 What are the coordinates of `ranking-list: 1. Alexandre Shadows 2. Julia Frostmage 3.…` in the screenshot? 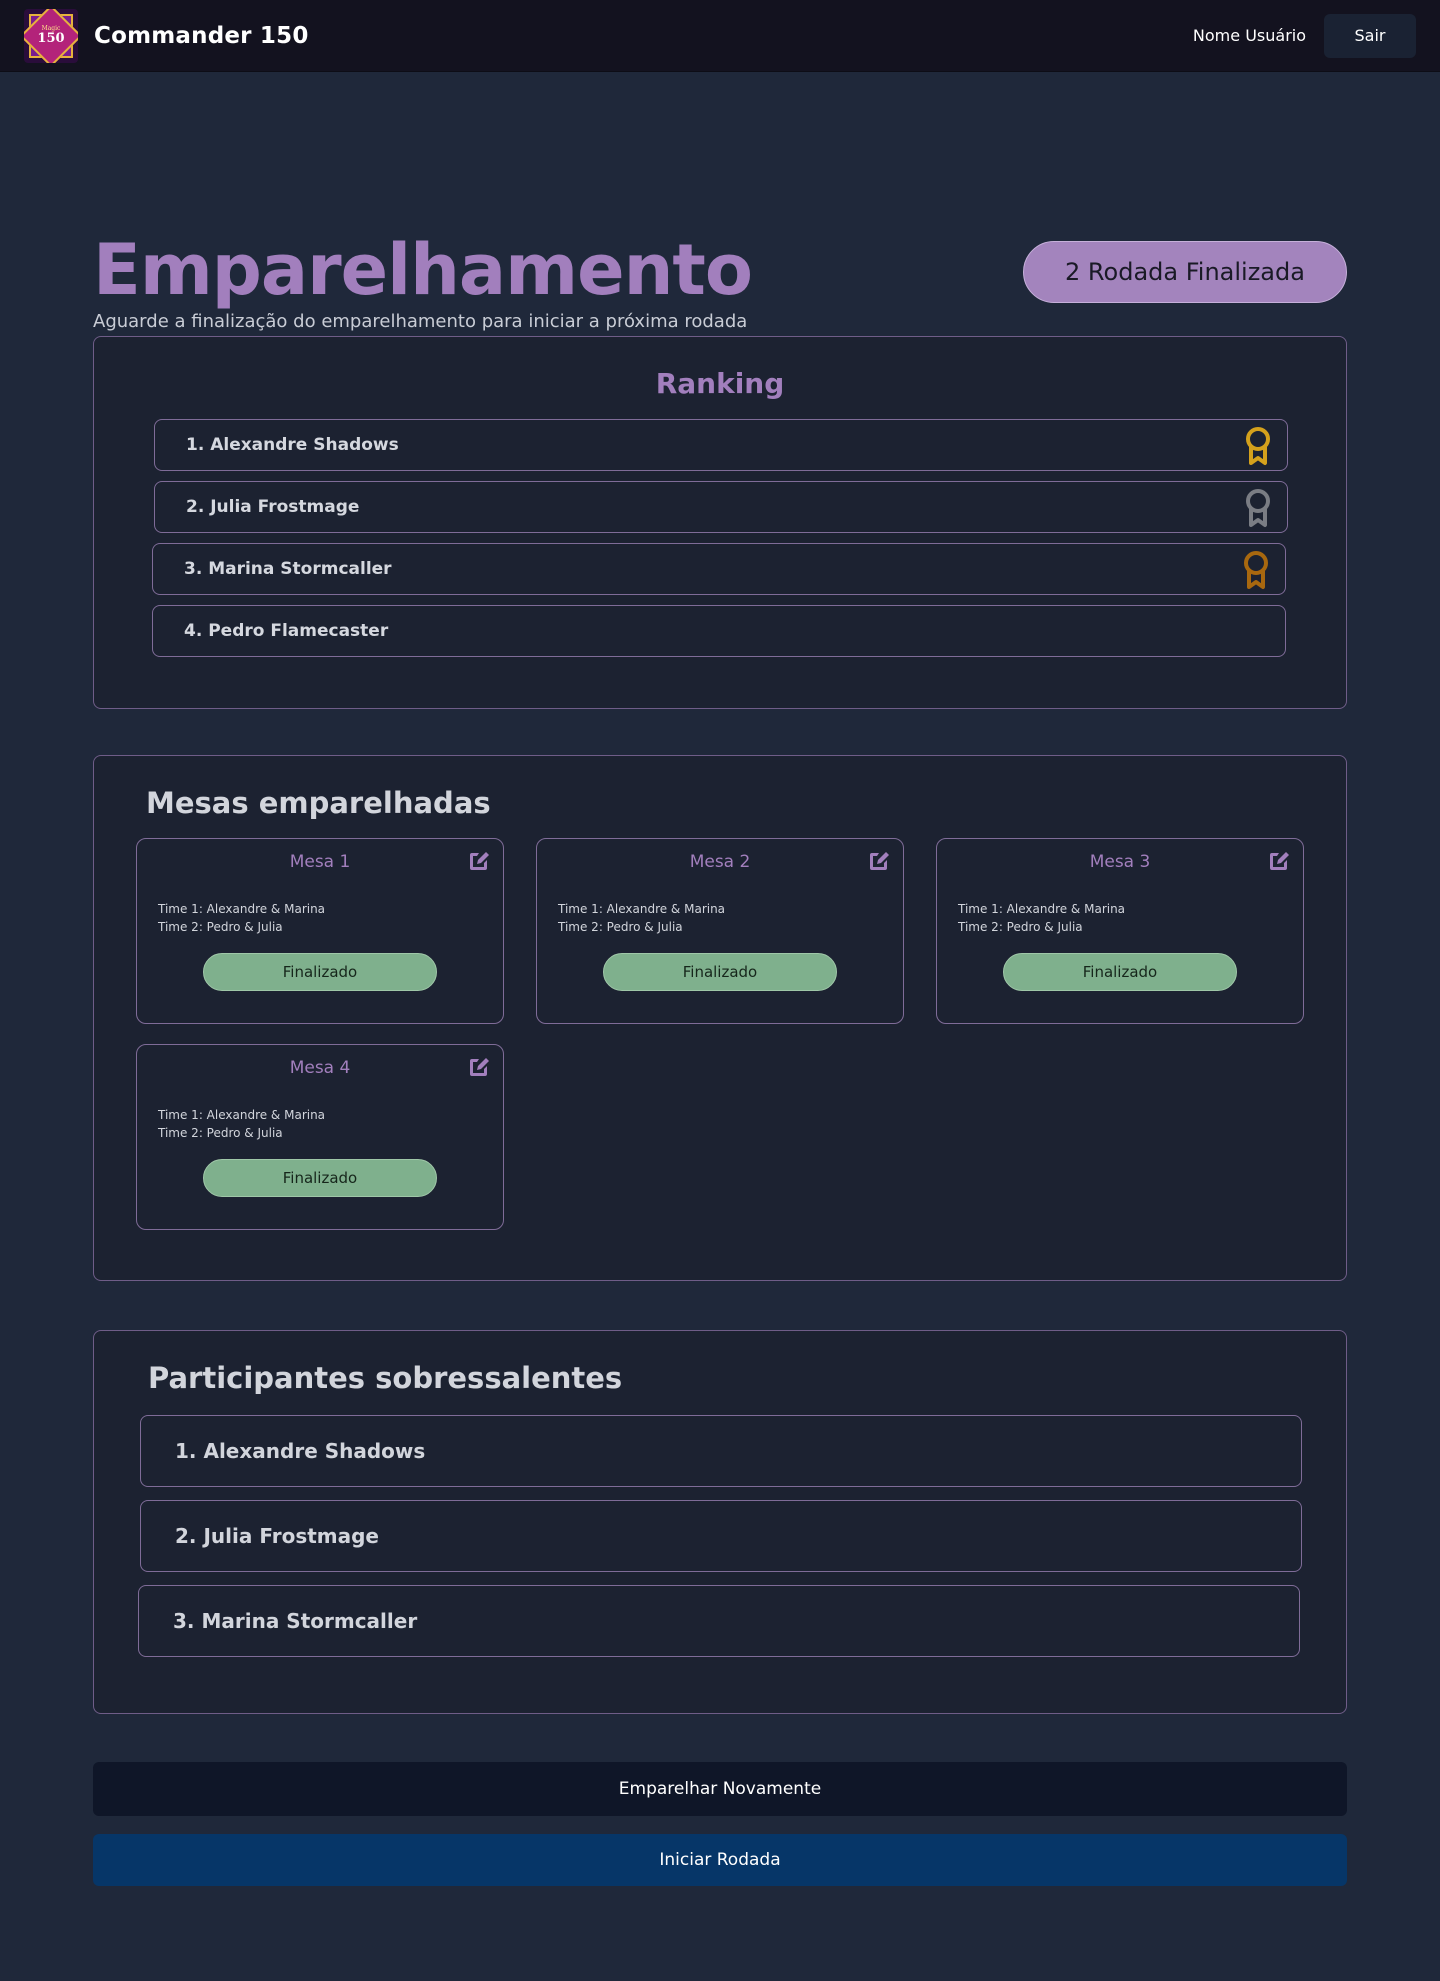 It's located at (720, 538).